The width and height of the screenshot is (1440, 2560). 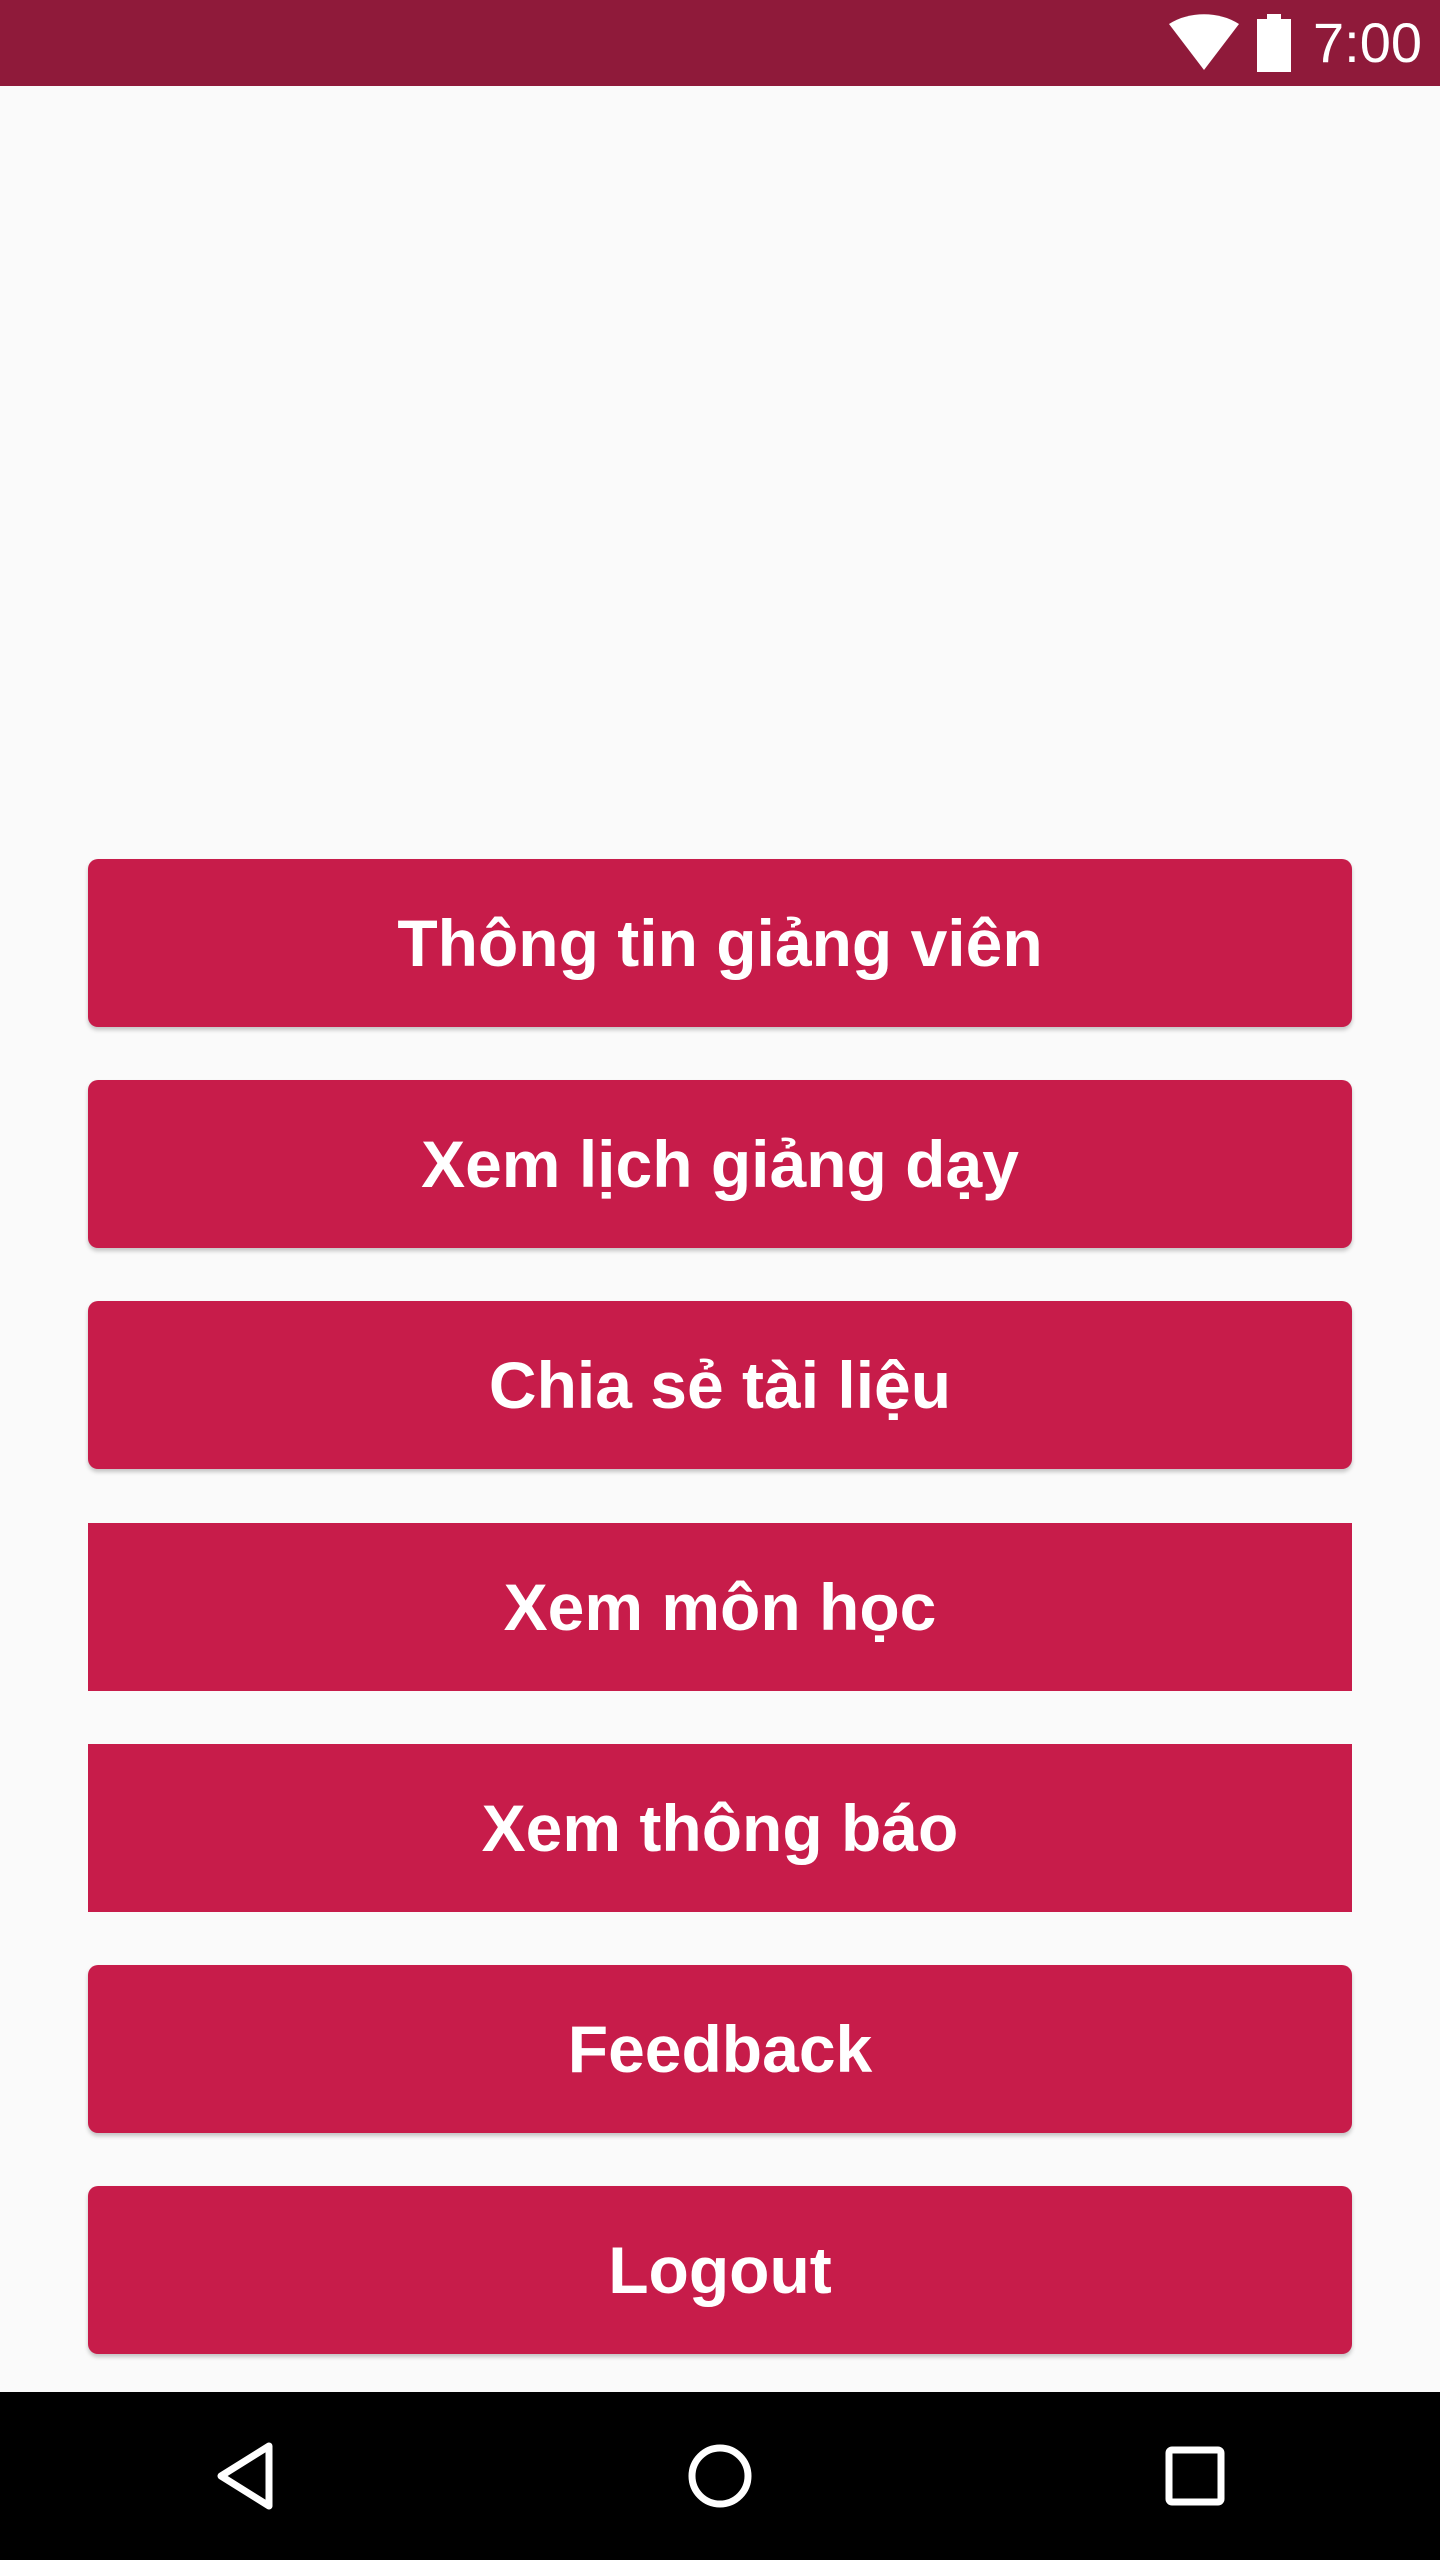 What do you see at coordinates (720, 1828) in the screenshot?
I see `view-notifications-button: Xem thông báo` at bounding box center [720, 1828].